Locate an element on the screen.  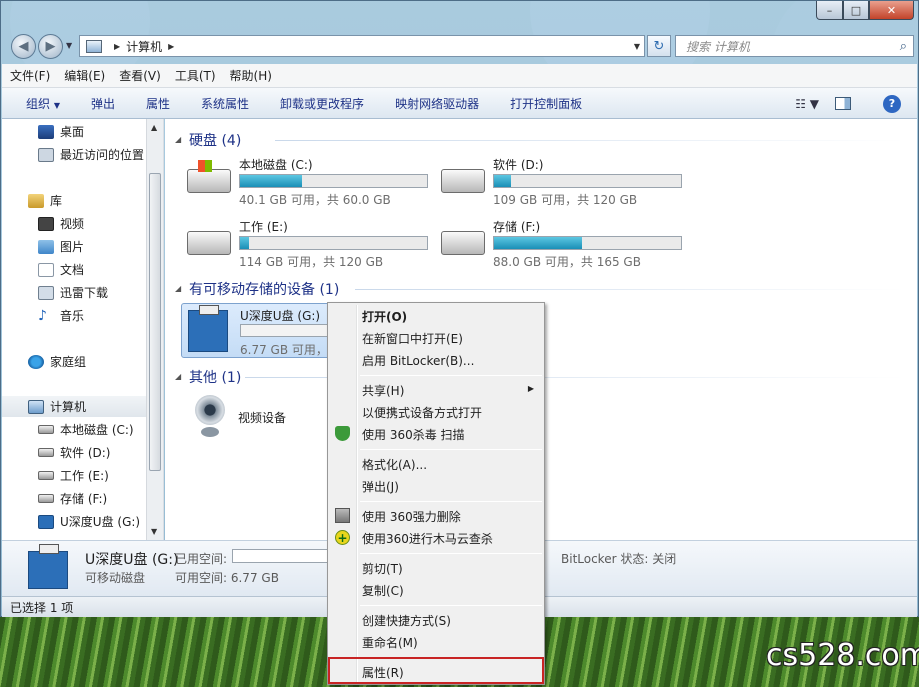
refresh-button: ↻ is located at coordinates (659, 46).